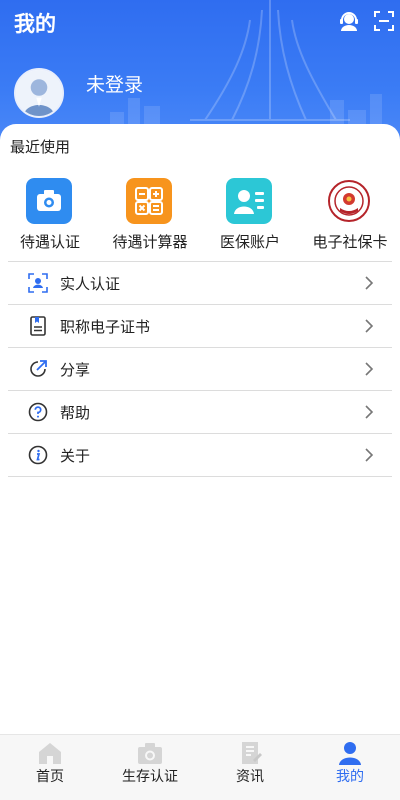 This screenshot has width=400, height=800. I want to click on face-scan-icon, so click(38, 283).